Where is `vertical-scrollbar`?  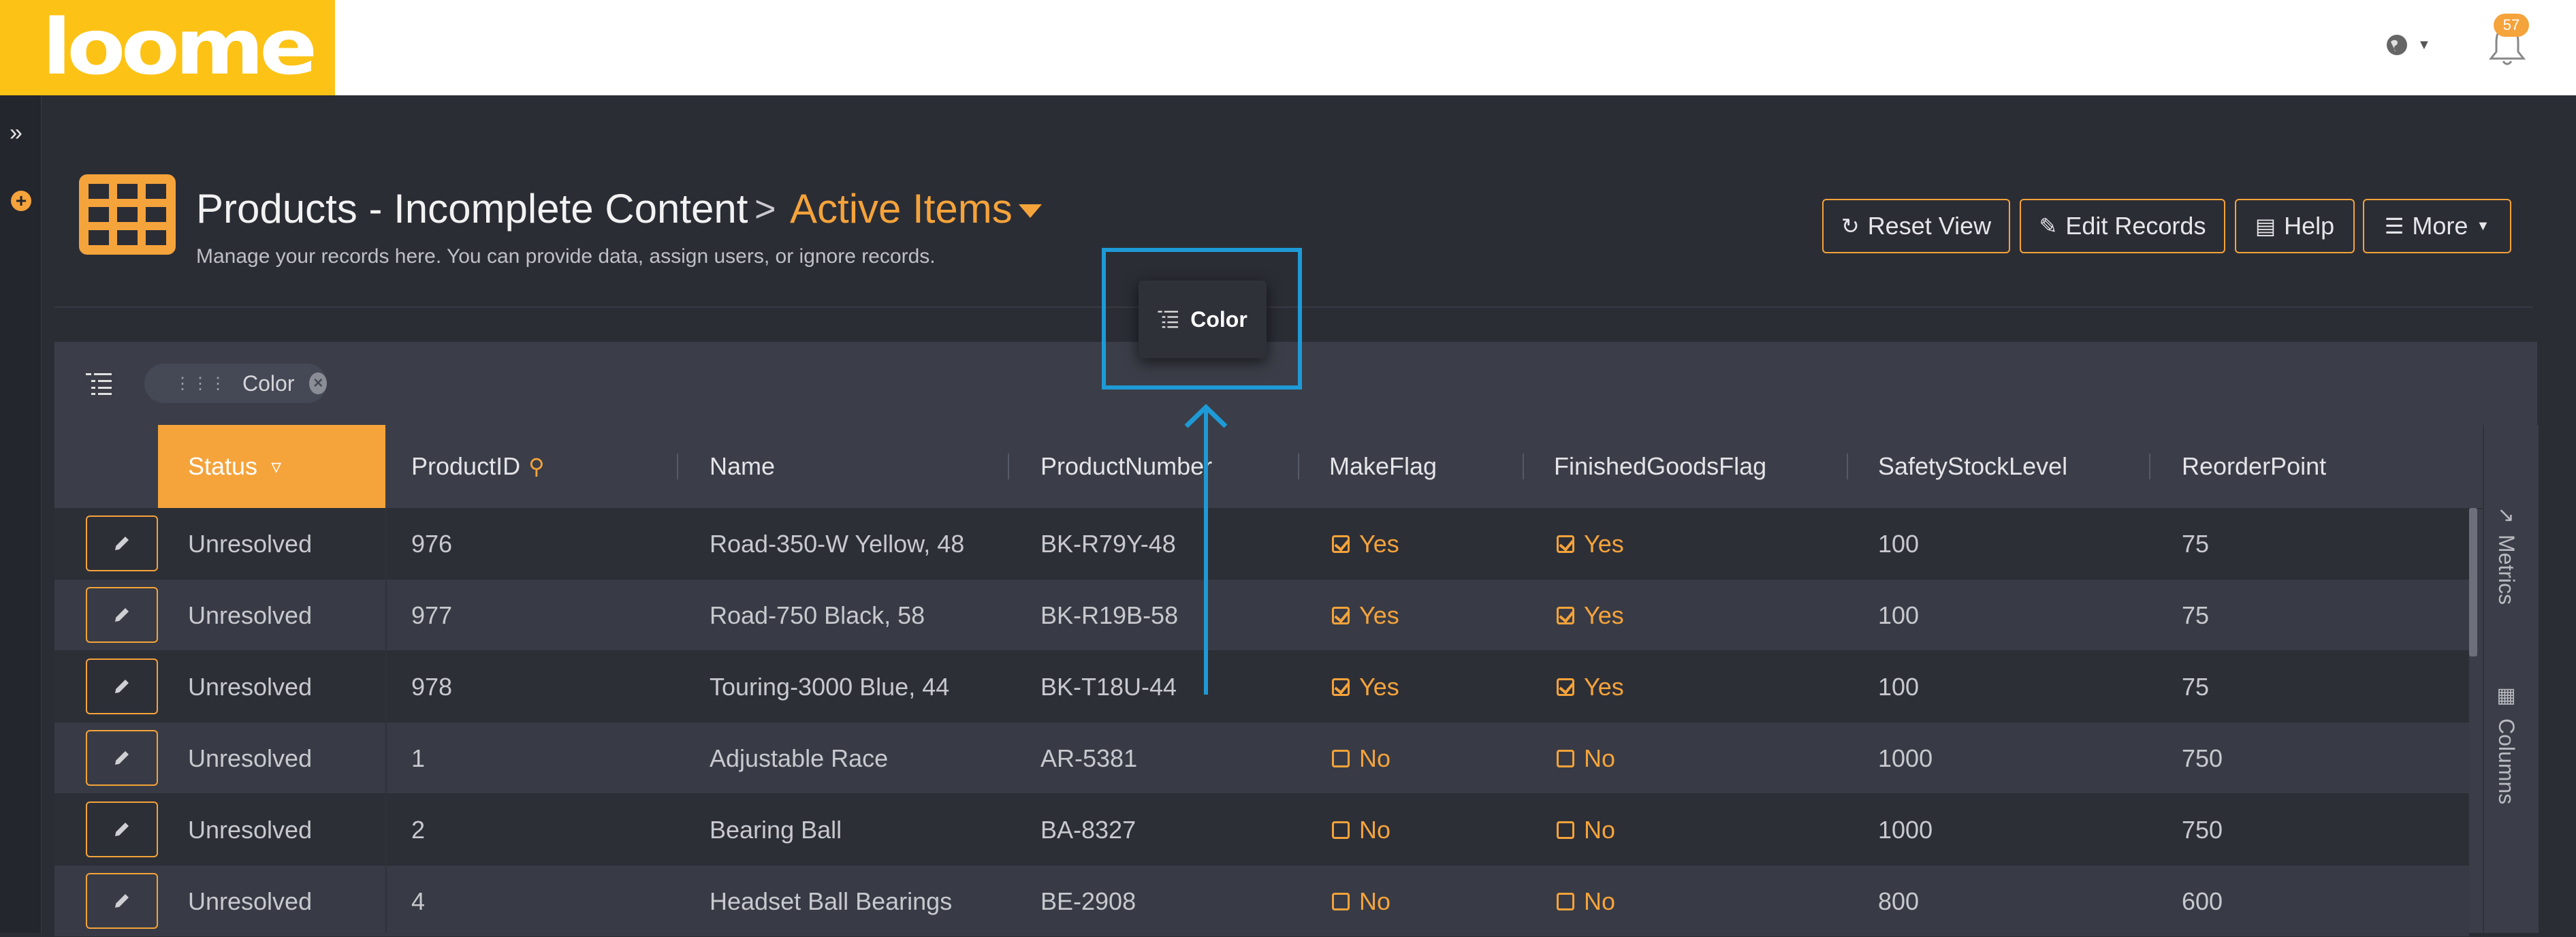 vertical-scrollbar is located at coordinates (2473, 582).